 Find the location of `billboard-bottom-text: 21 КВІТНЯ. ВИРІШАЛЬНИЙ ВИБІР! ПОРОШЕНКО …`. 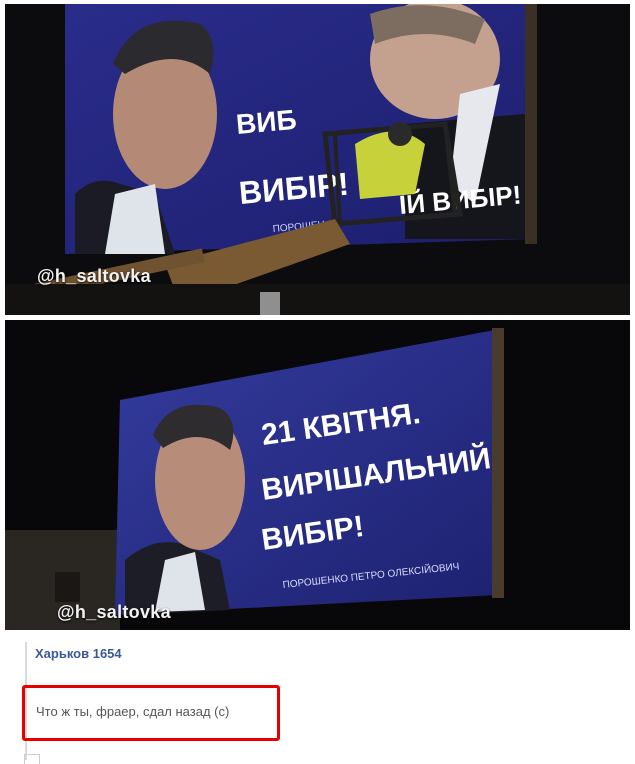

billboard-bottom-text: 21 КВІТНЯ. ВИРІШАЛЬНИЙ ВИБІР! ПОРОШЕНКО … is located at coordinates (376, 494).